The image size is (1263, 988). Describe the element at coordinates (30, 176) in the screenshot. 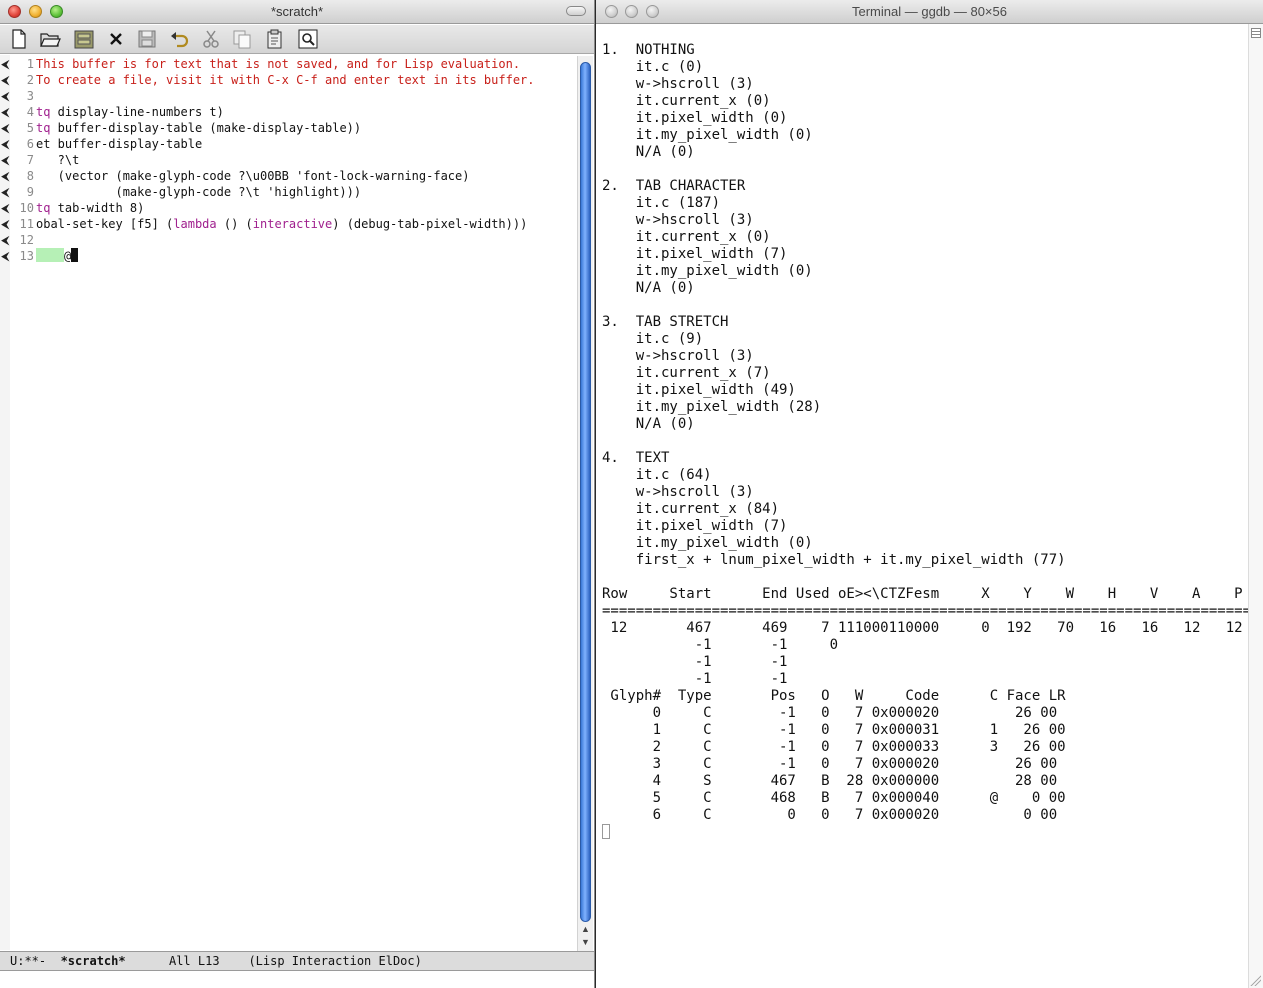

I see `line-number: 8` at that location.